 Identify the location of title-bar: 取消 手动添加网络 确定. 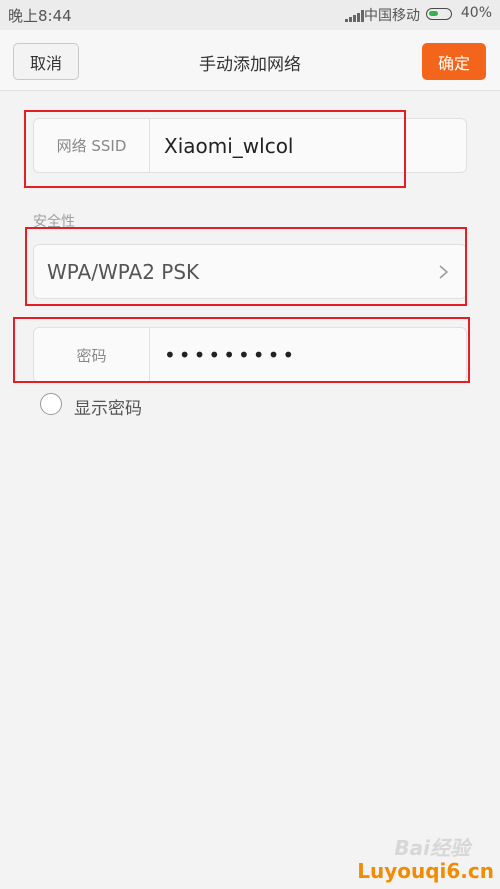
(250, 60).